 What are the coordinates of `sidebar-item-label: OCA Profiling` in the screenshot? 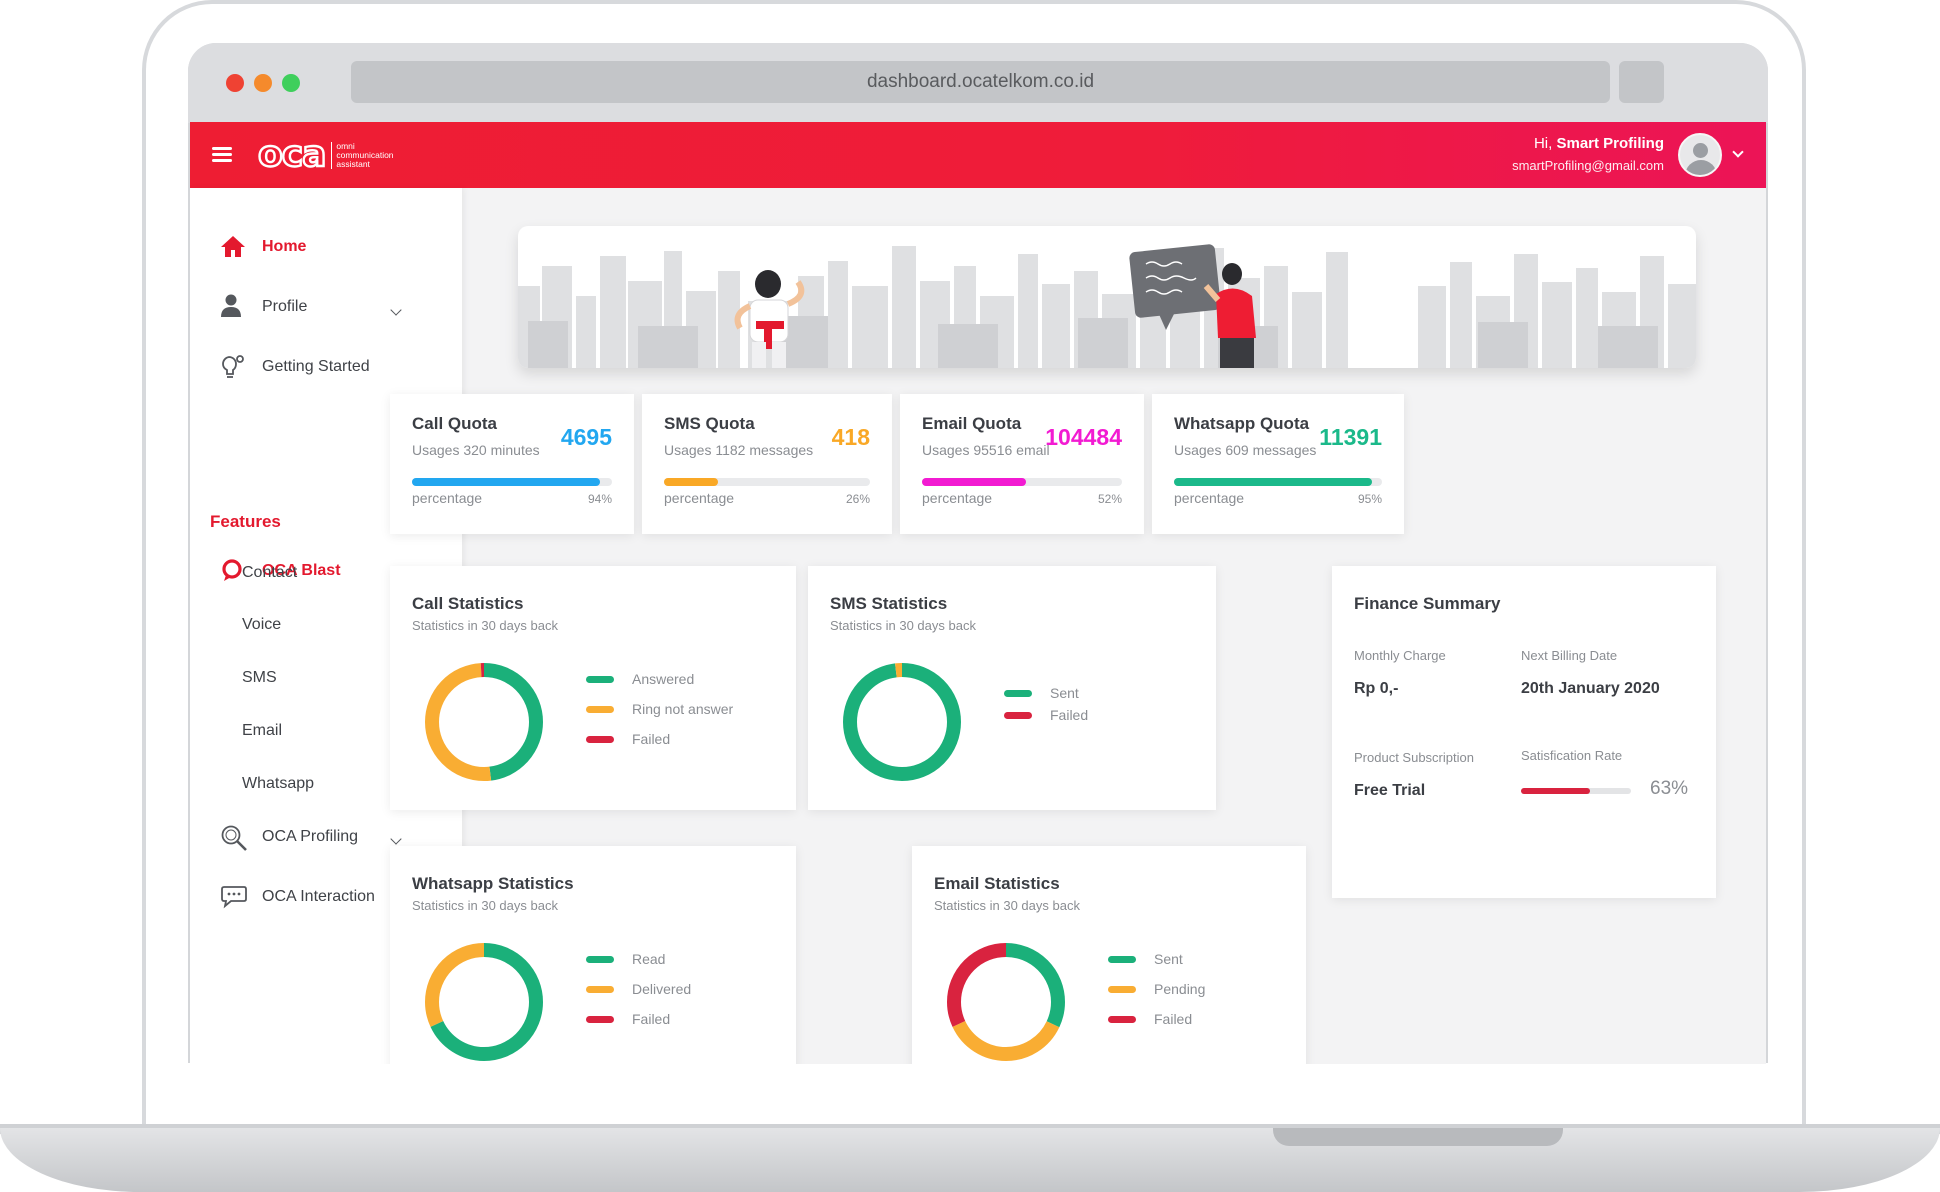 It's located at (310, 836).